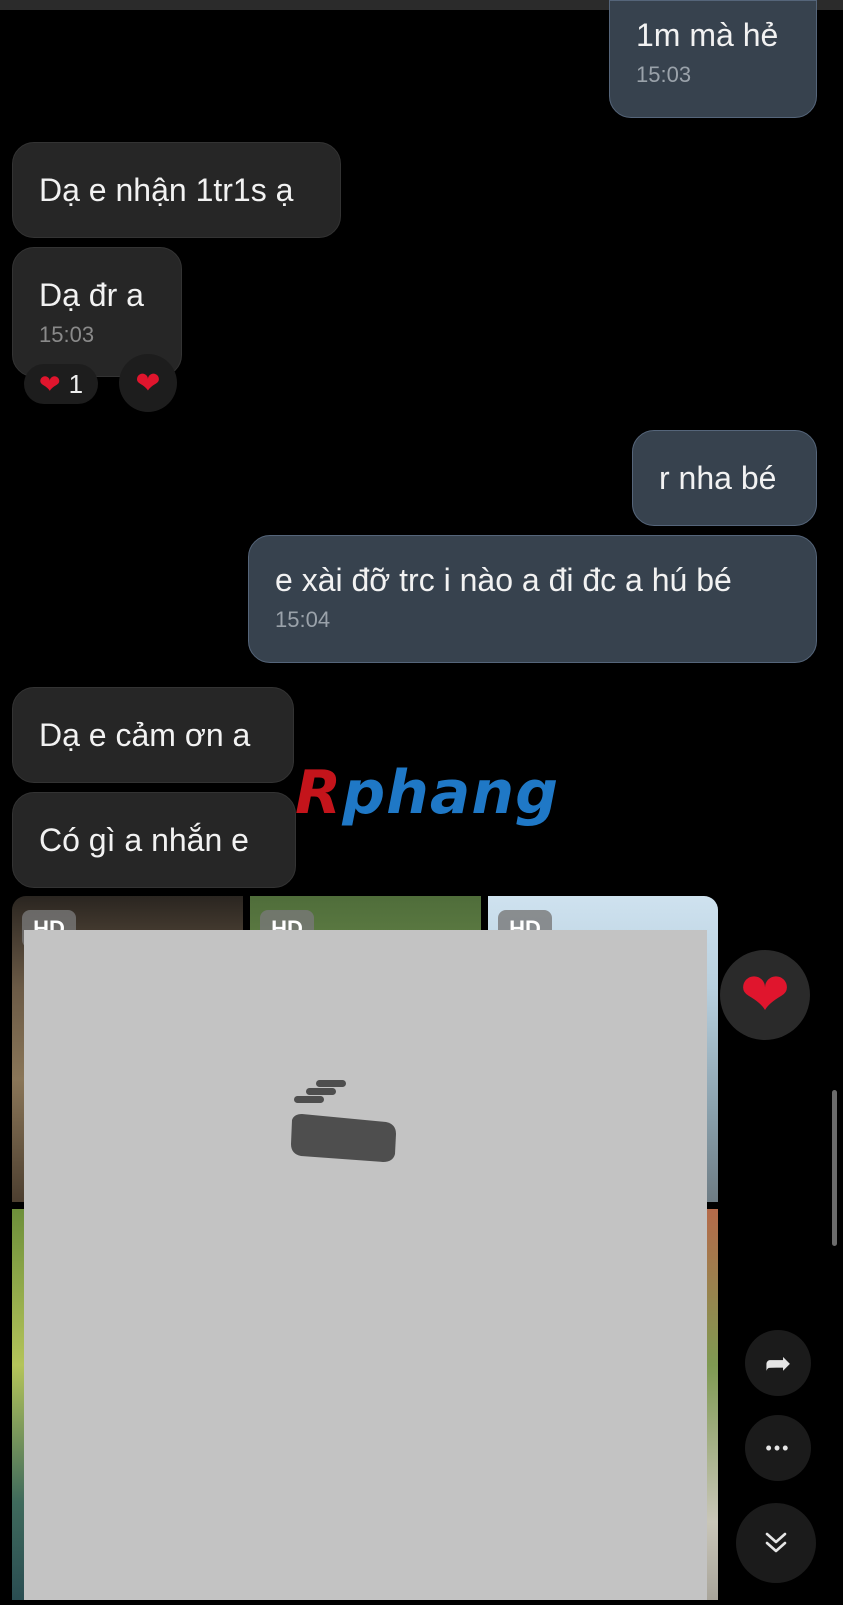 This screenshot has height=1605, width=843. I want to click on forward-icon: ➦, so click(778, 1363).